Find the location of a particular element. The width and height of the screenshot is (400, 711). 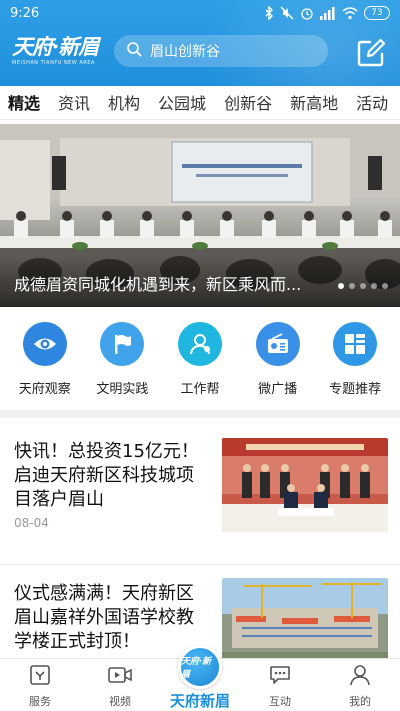

app-bar: 天府·新眉 MEISHAN TIANFU NEW AREA 眉山创新谷 is located at coordinates (200, 53).